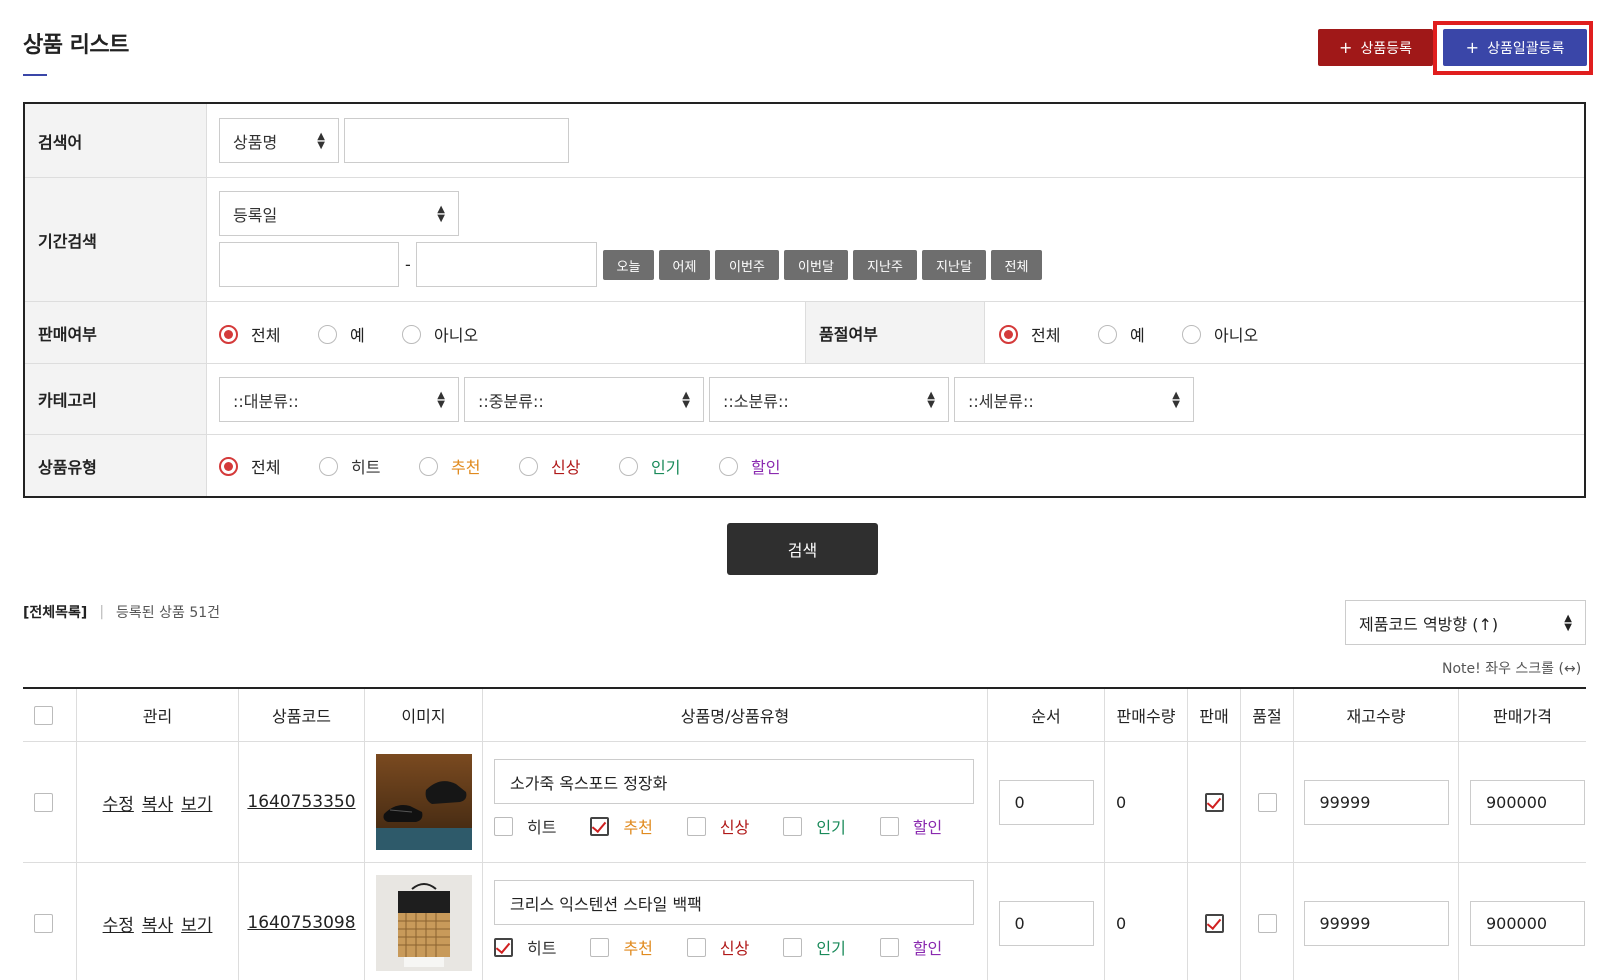 This screenshot has width=1600, height=980. Describe the element at coordinates (268, 334) in the screenshot. I see `sale-radio-all: 전체` at that location.